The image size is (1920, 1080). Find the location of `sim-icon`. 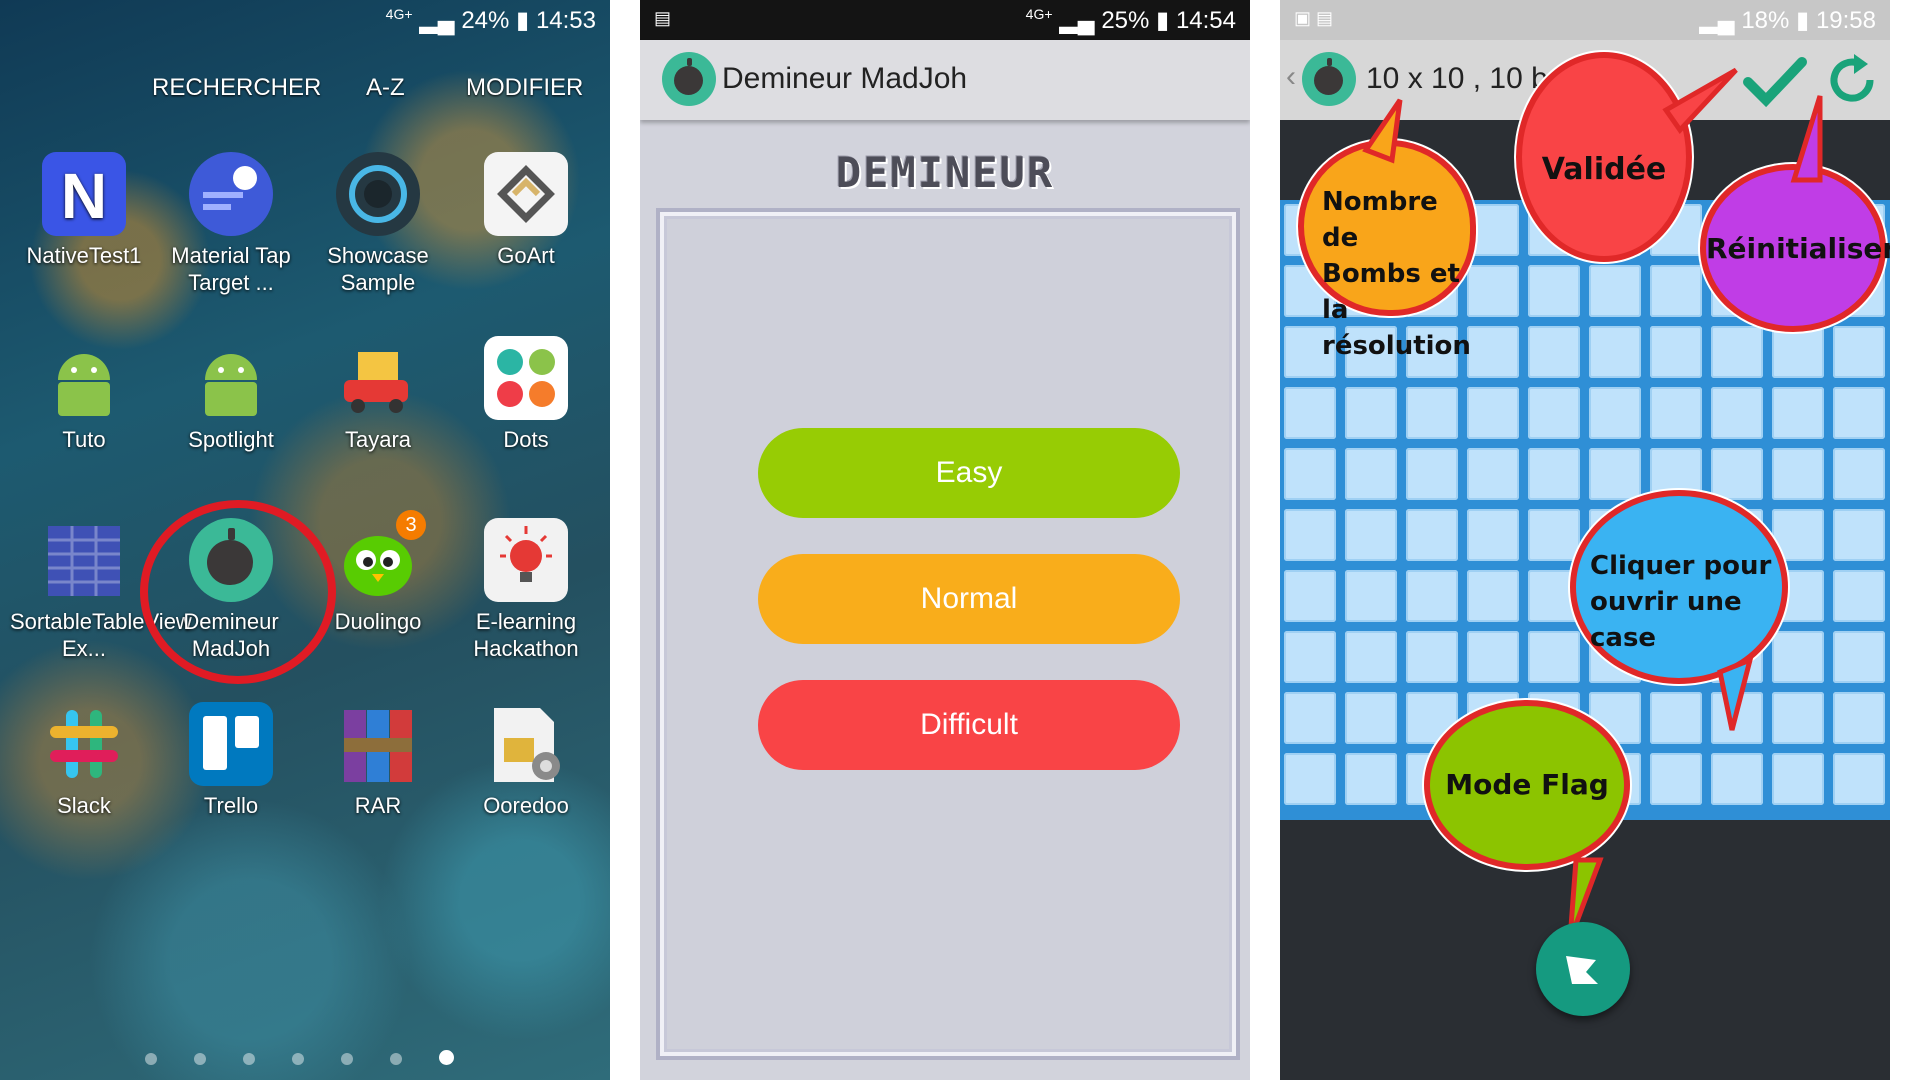

sim-icon is located at coordinates (526, 744).